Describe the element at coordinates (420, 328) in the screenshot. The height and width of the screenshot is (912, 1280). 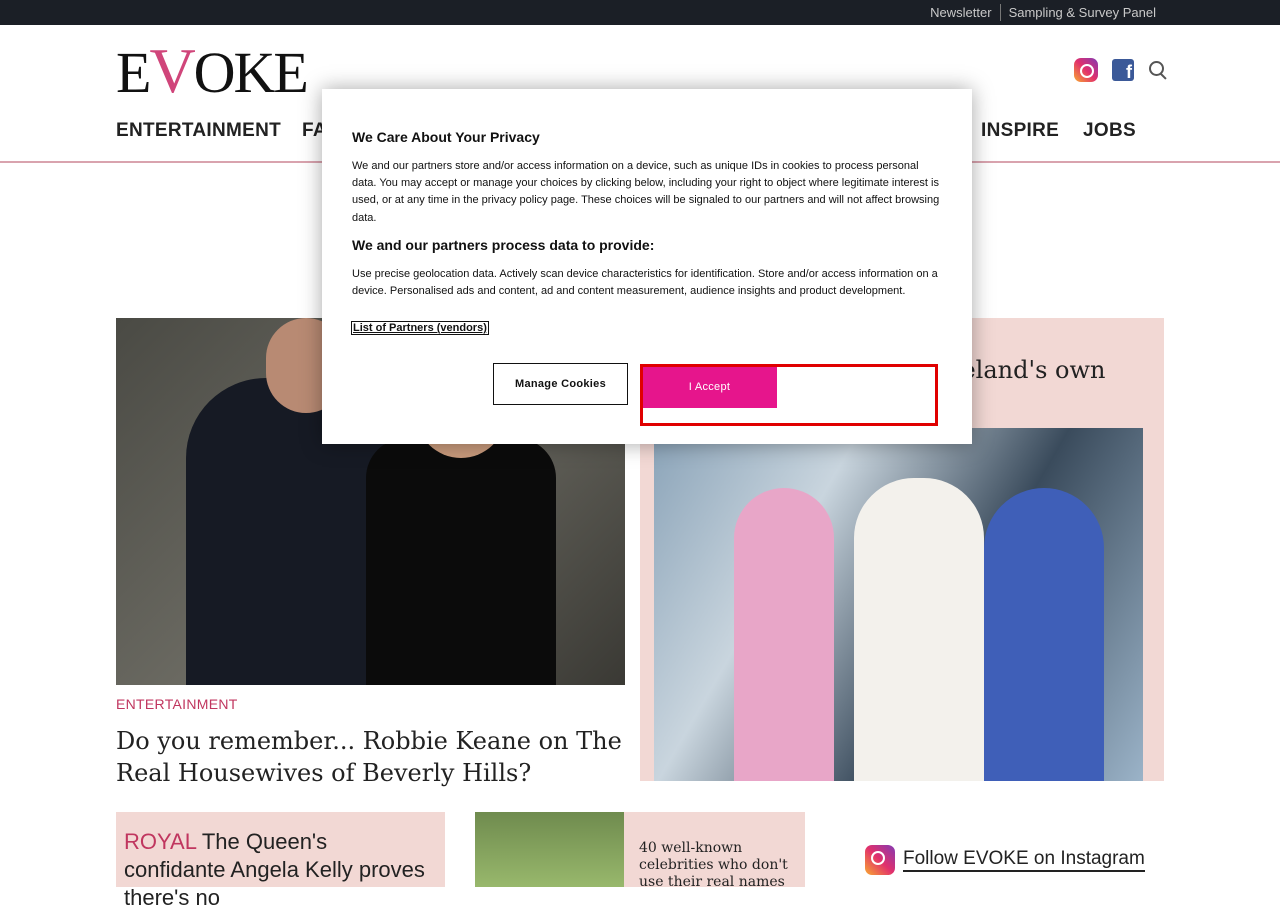
I see `partners-link: List of Partners (vendors)` at that location.